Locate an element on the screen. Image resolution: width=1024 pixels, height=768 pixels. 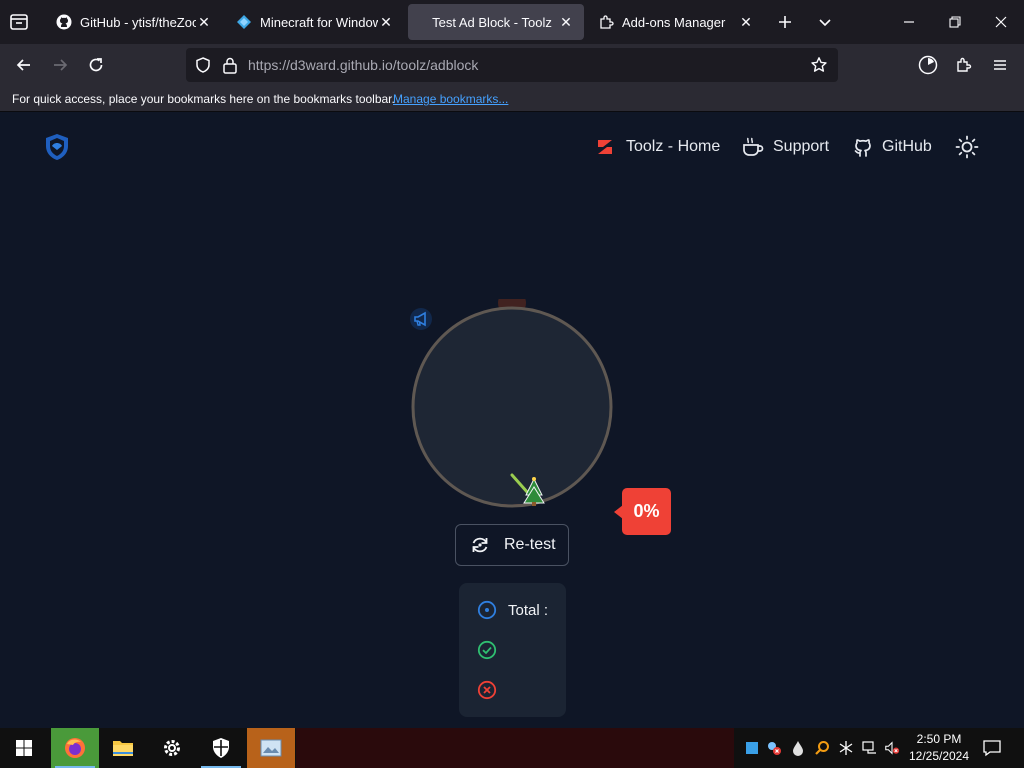
file-explorer-icon is located at coordinates (123, 748).